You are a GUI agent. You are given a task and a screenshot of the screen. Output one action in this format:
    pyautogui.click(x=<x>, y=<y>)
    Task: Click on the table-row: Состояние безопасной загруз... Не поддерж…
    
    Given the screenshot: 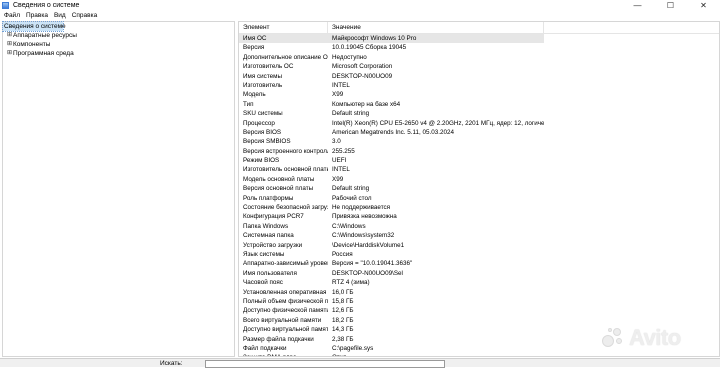 What is the action you would take?
    pyautogui.click(x=479, y=207)
    